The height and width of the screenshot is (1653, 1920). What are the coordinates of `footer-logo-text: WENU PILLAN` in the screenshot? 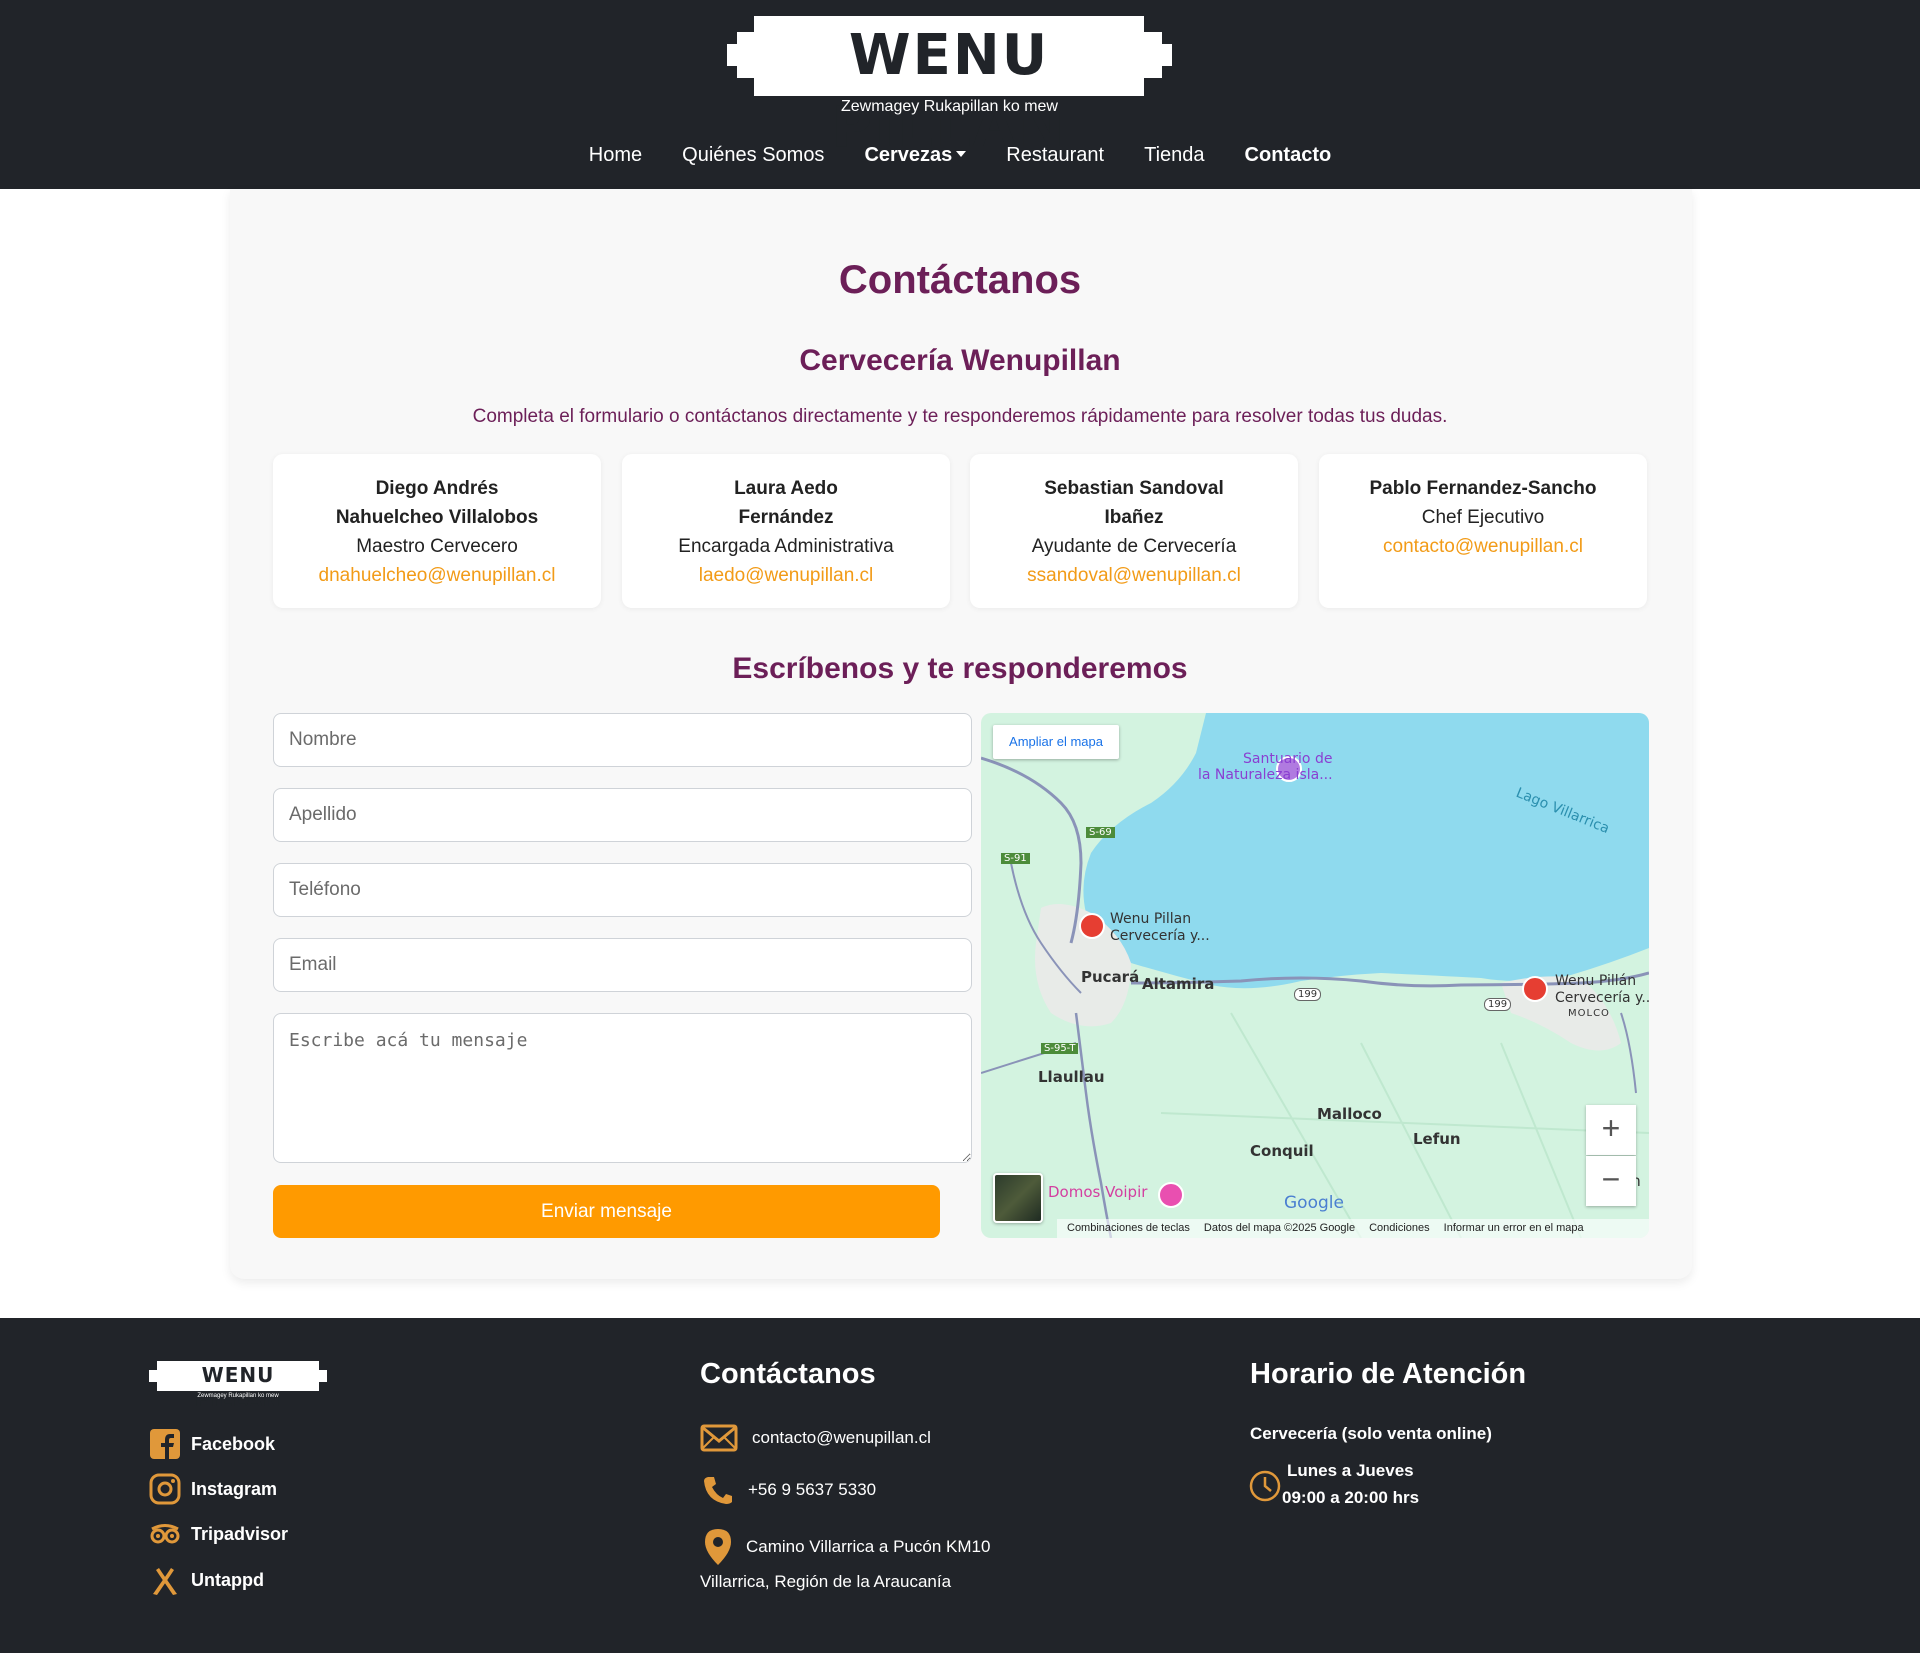 It's located at (238, 1387).